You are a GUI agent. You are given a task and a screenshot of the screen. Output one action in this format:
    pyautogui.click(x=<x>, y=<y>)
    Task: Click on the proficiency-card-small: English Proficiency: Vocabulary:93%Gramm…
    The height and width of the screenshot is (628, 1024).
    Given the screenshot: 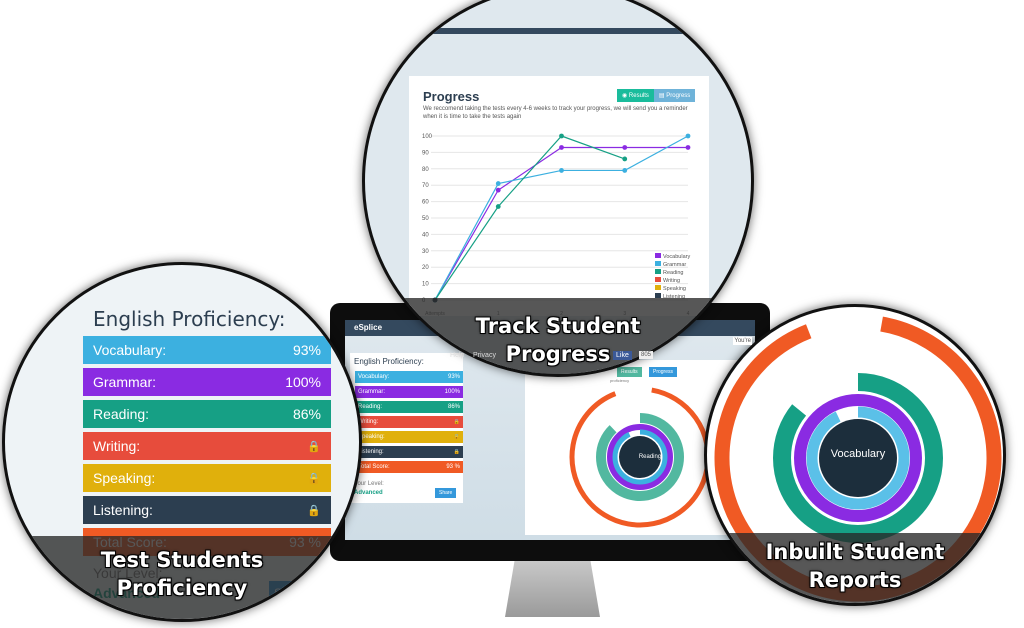 What is the action you would take?
    pyautogui.click(x=406, y=428)
    